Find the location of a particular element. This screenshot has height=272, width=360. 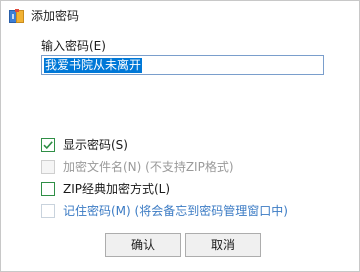

password-value: 我爱书院从未离开 is located at coordinates (93, 65).